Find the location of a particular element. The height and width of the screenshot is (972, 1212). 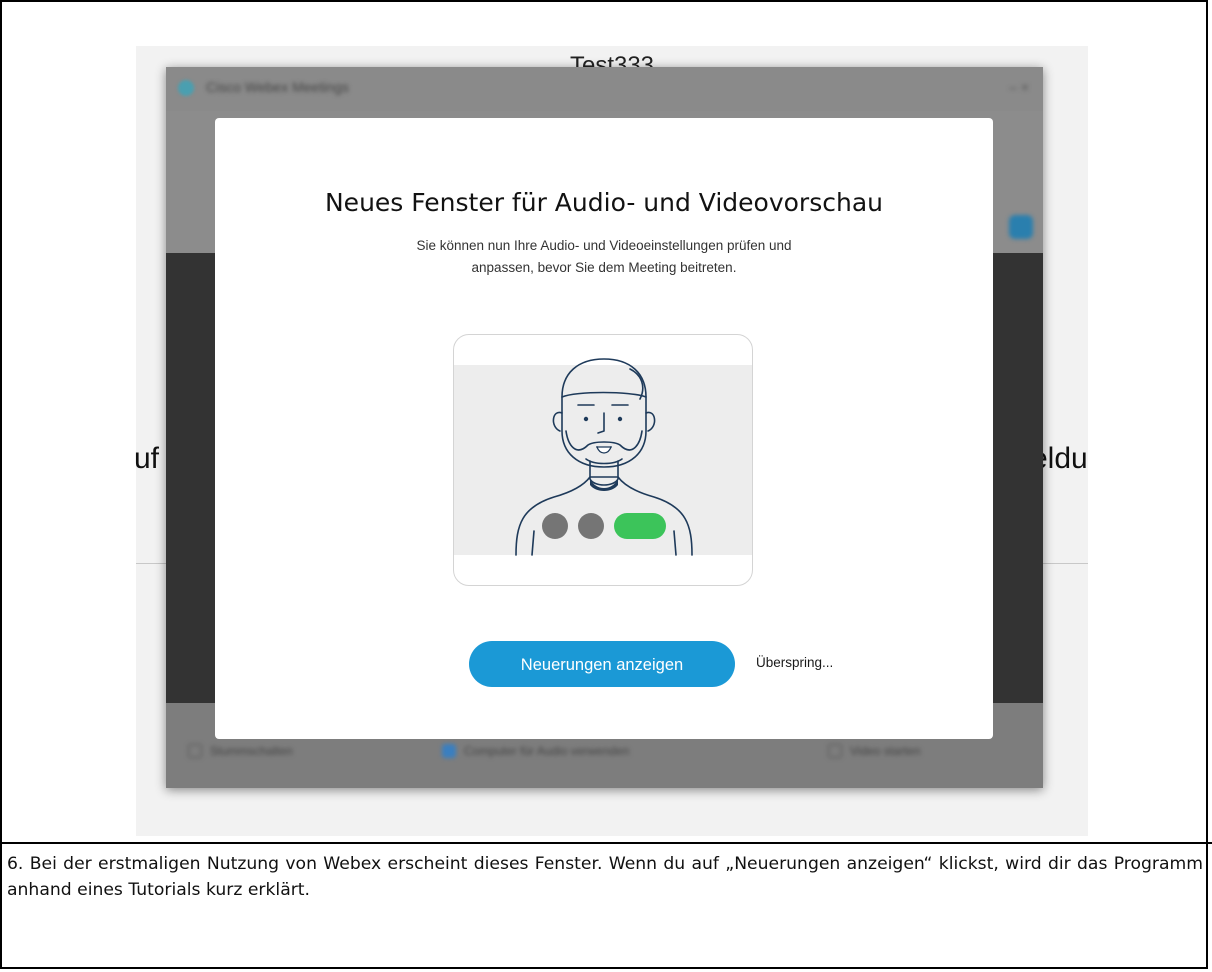

video-icon is located at coordinates (835, 751).